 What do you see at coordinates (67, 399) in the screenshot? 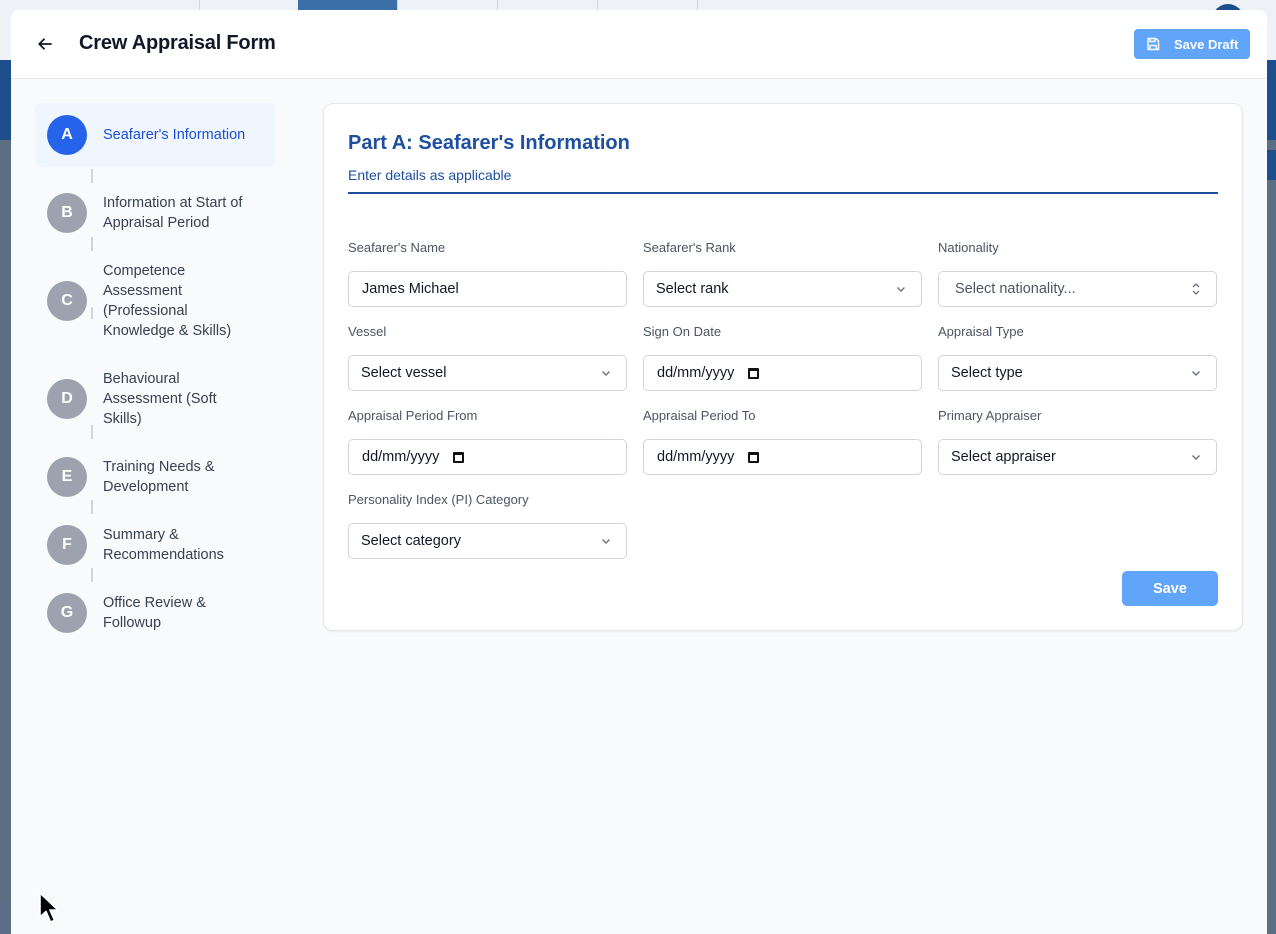
I see `step-badge: D` at bounding box center [67, 399].